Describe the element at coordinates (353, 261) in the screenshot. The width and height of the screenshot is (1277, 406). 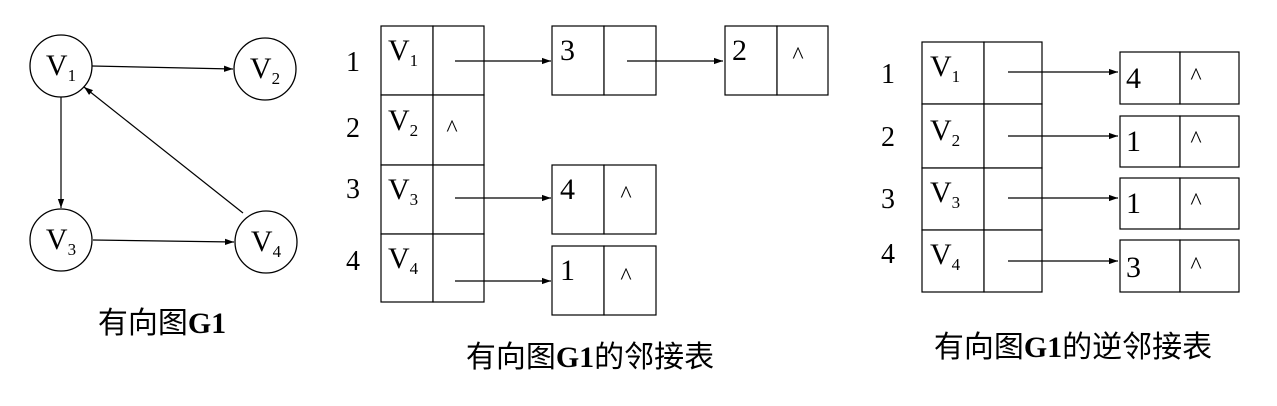
I see `adj-row-index: 4` at that location.